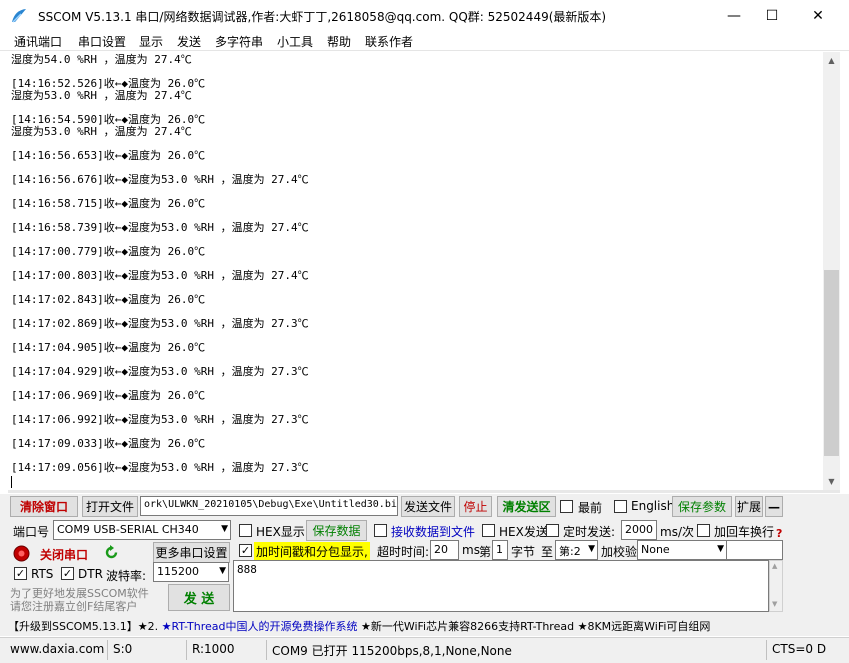 Image resolution: width=849 pixels, height=663 pixels. I want to click on byte-end-value: 第:2, so click(570, 551).